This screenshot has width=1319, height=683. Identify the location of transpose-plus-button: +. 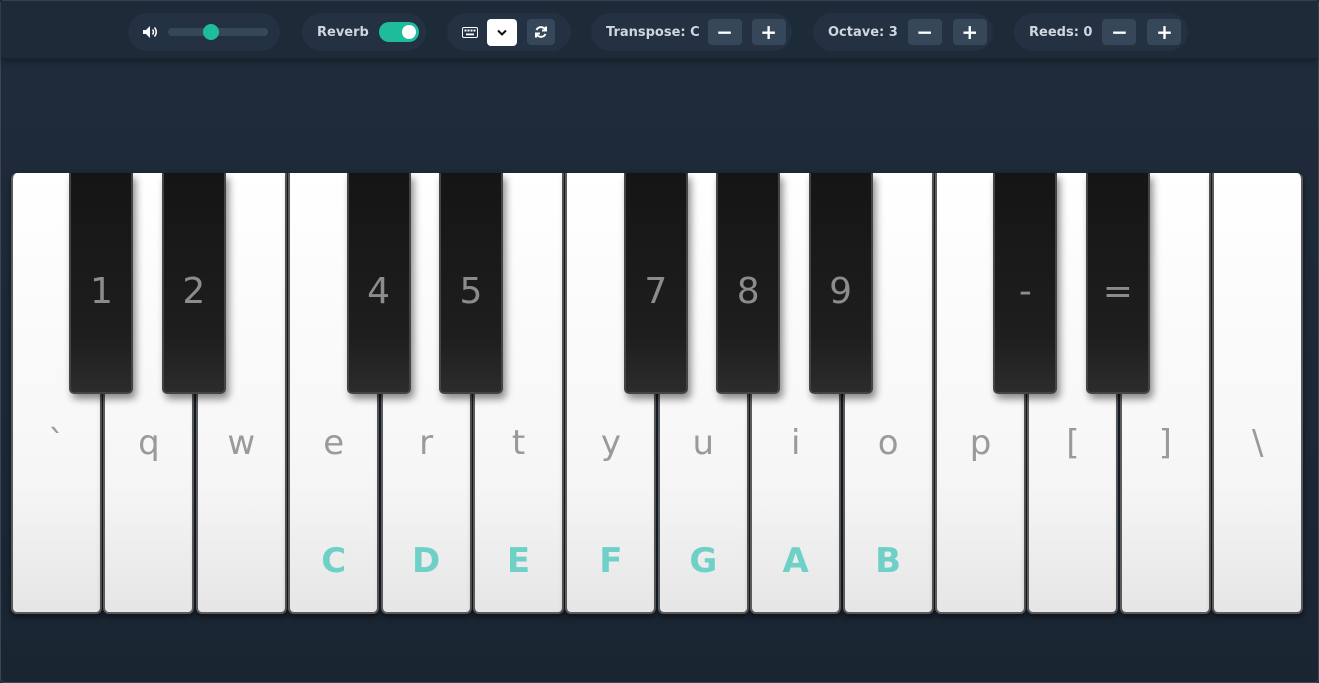
(768, 32).